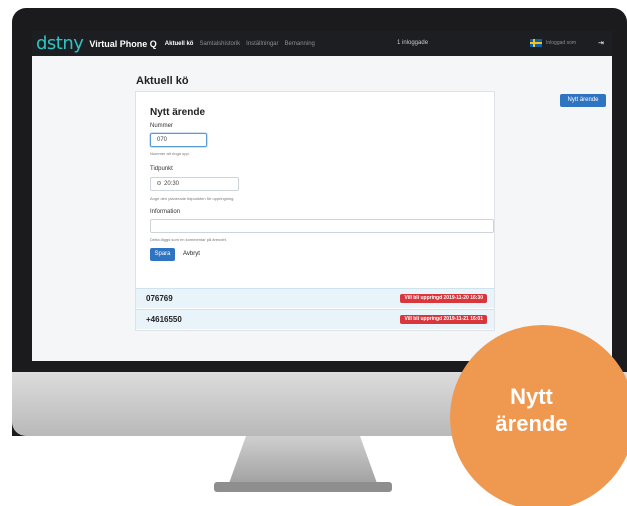 The height and width of the screenshot is (506, 627). I want to click on clock-icon, so click(159, 183).